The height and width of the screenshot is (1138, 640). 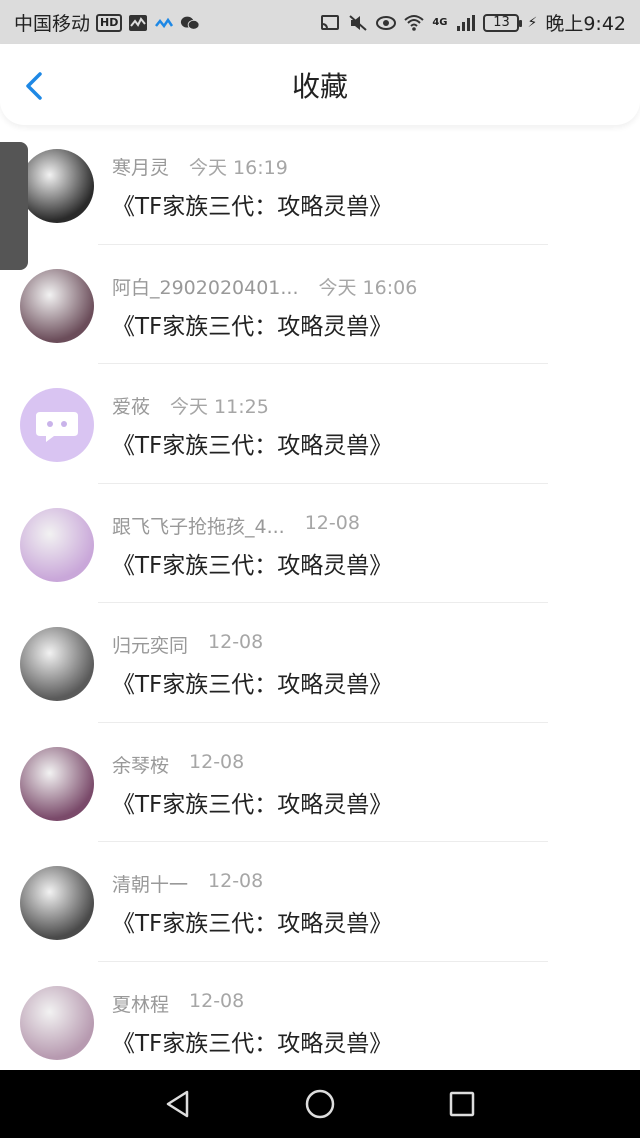 I want to click on navigation-bar, so click(x=320, y=1104).